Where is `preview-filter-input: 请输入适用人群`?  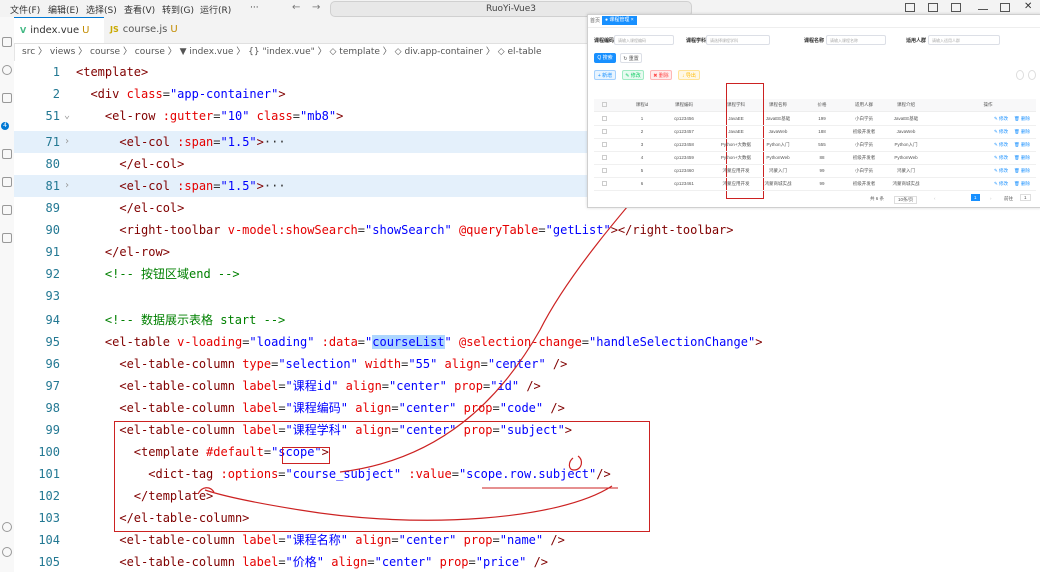 preview-filter-input: 请输入适用人群 is located at coordinates (964, 40).